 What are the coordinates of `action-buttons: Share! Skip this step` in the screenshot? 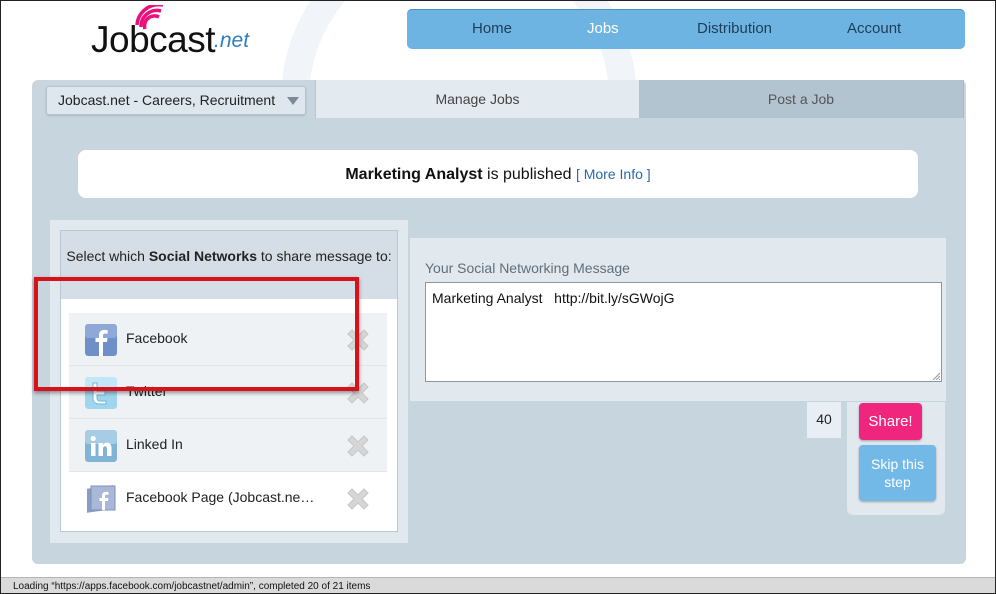 It's located at (896, 458).